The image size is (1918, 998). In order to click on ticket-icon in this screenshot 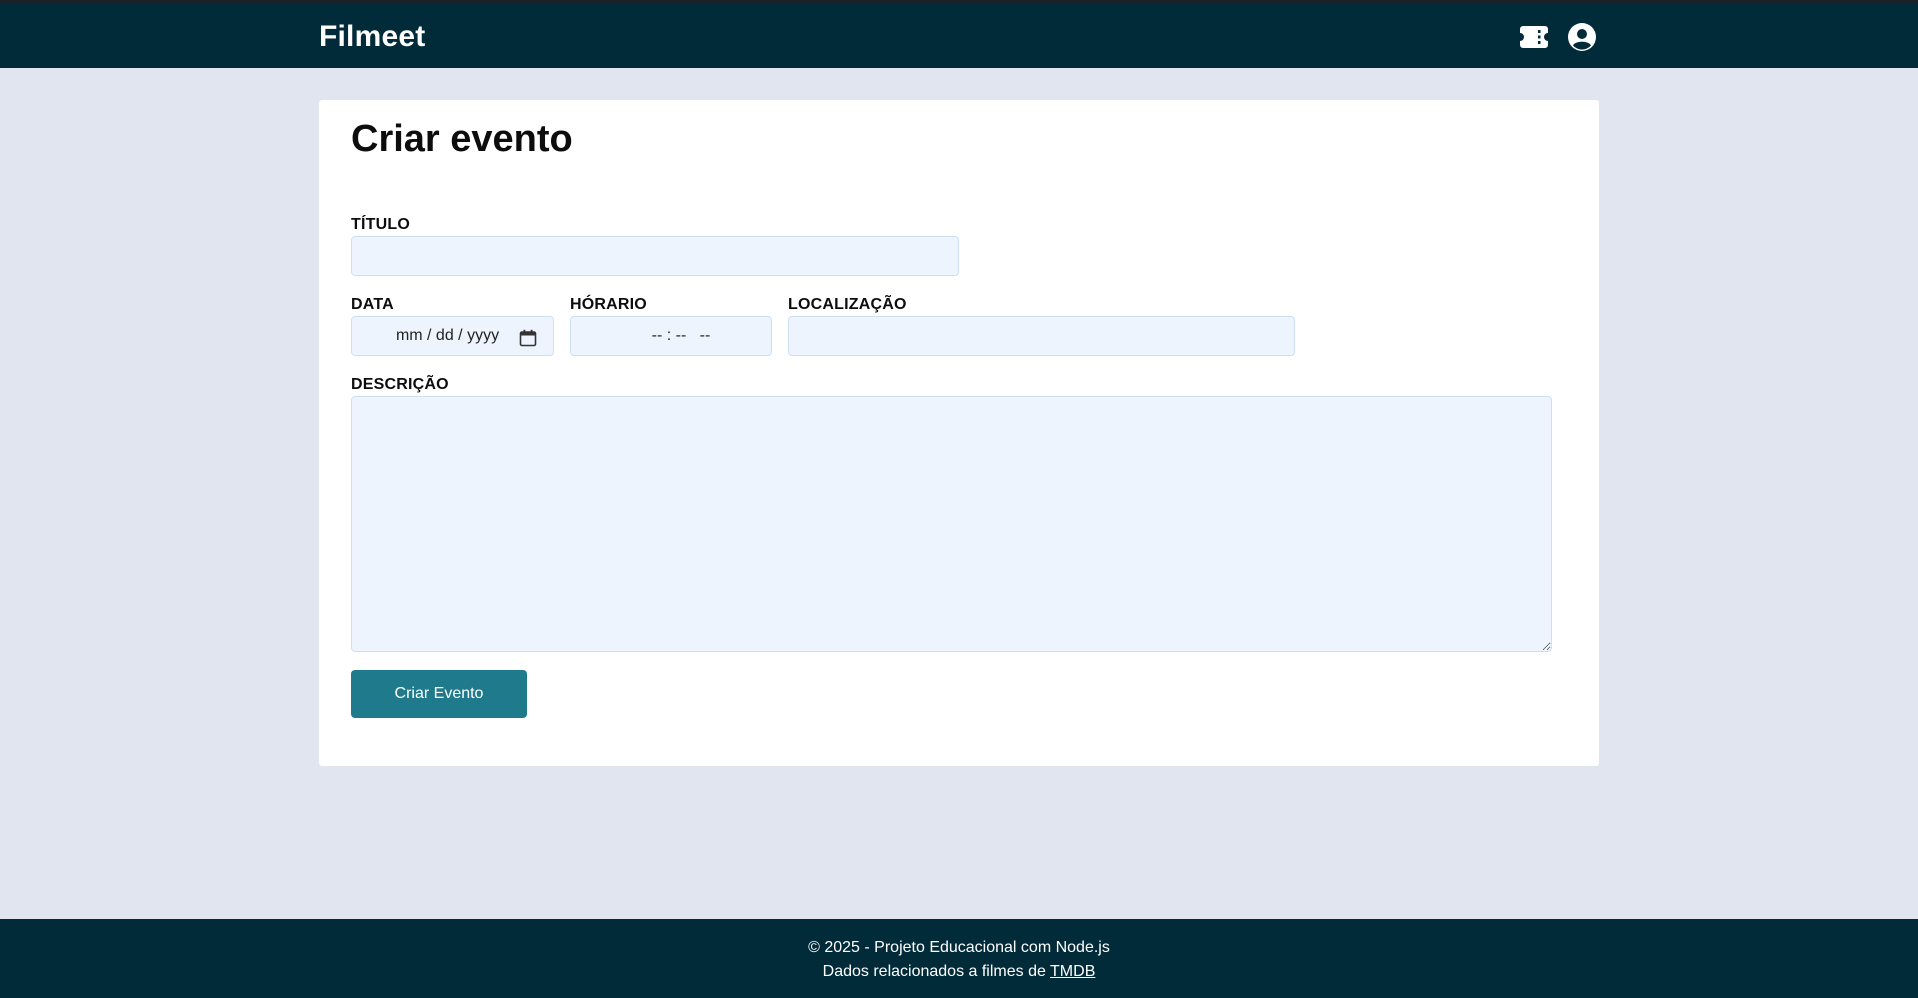, I will do `click(1534, 37)`.